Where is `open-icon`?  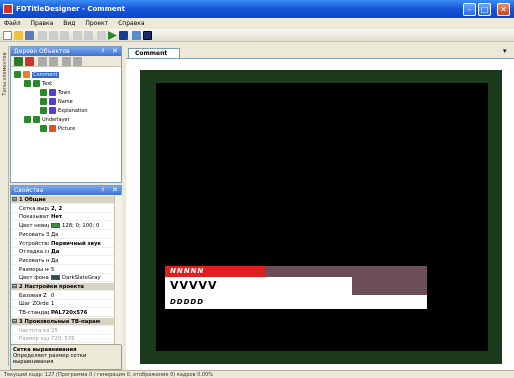
open-icon is located at coordinates (18, 35).